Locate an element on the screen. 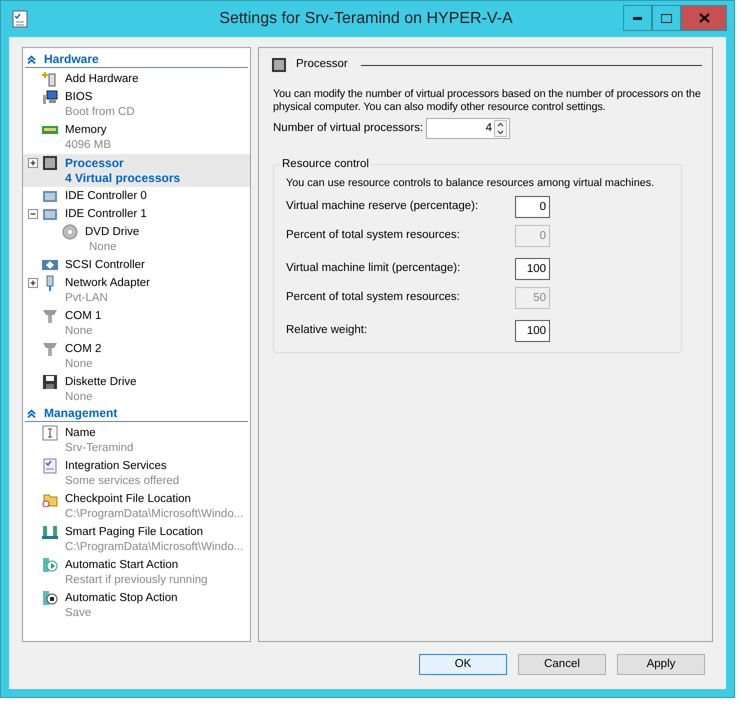 The width and height of the screenshot is (741, 706). tree-item: IDE Controller 1 is located at coordinates (136, 214).